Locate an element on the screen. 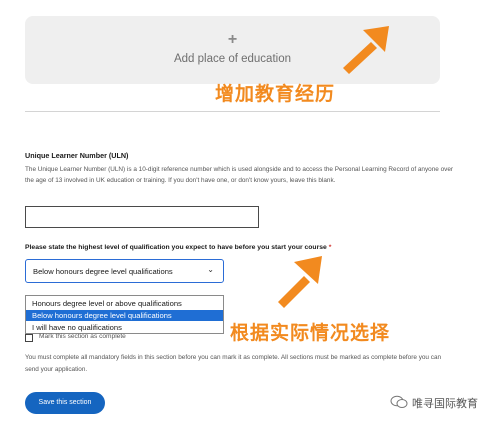 The height and width of the screenshot is (421, 499). uln-title: Unique Learner Number (ULN) is located at coordinates (77, 155).